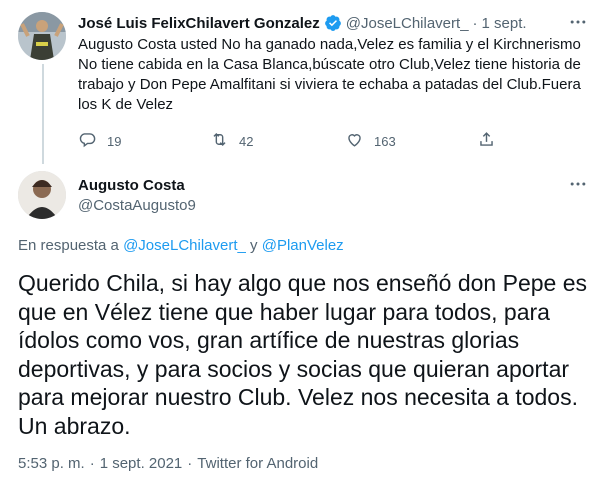  I want to click on handle: @JoseLChilavert_, so click(407, 23).